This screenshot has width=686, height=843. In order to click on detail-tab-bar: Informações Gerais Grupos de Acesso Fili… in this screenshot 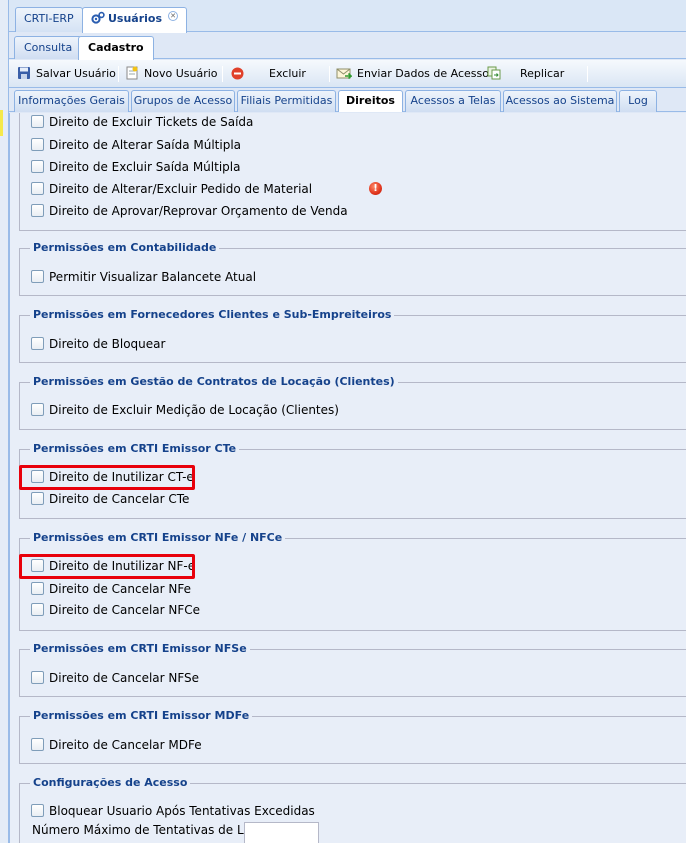, I will do `click(347, 100)`.